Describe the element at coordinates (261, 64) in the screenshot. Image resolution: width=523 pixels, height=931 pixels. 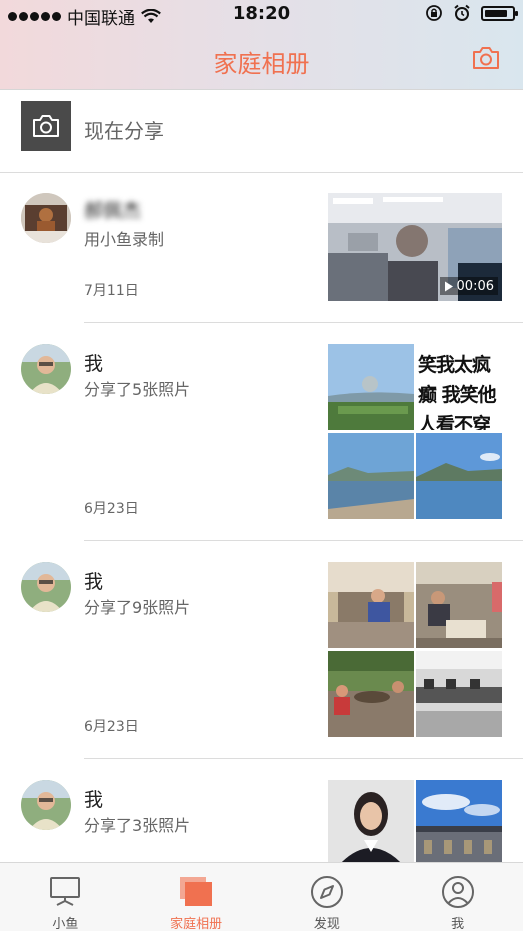
I see `page-title: 家庭相册` at that location.